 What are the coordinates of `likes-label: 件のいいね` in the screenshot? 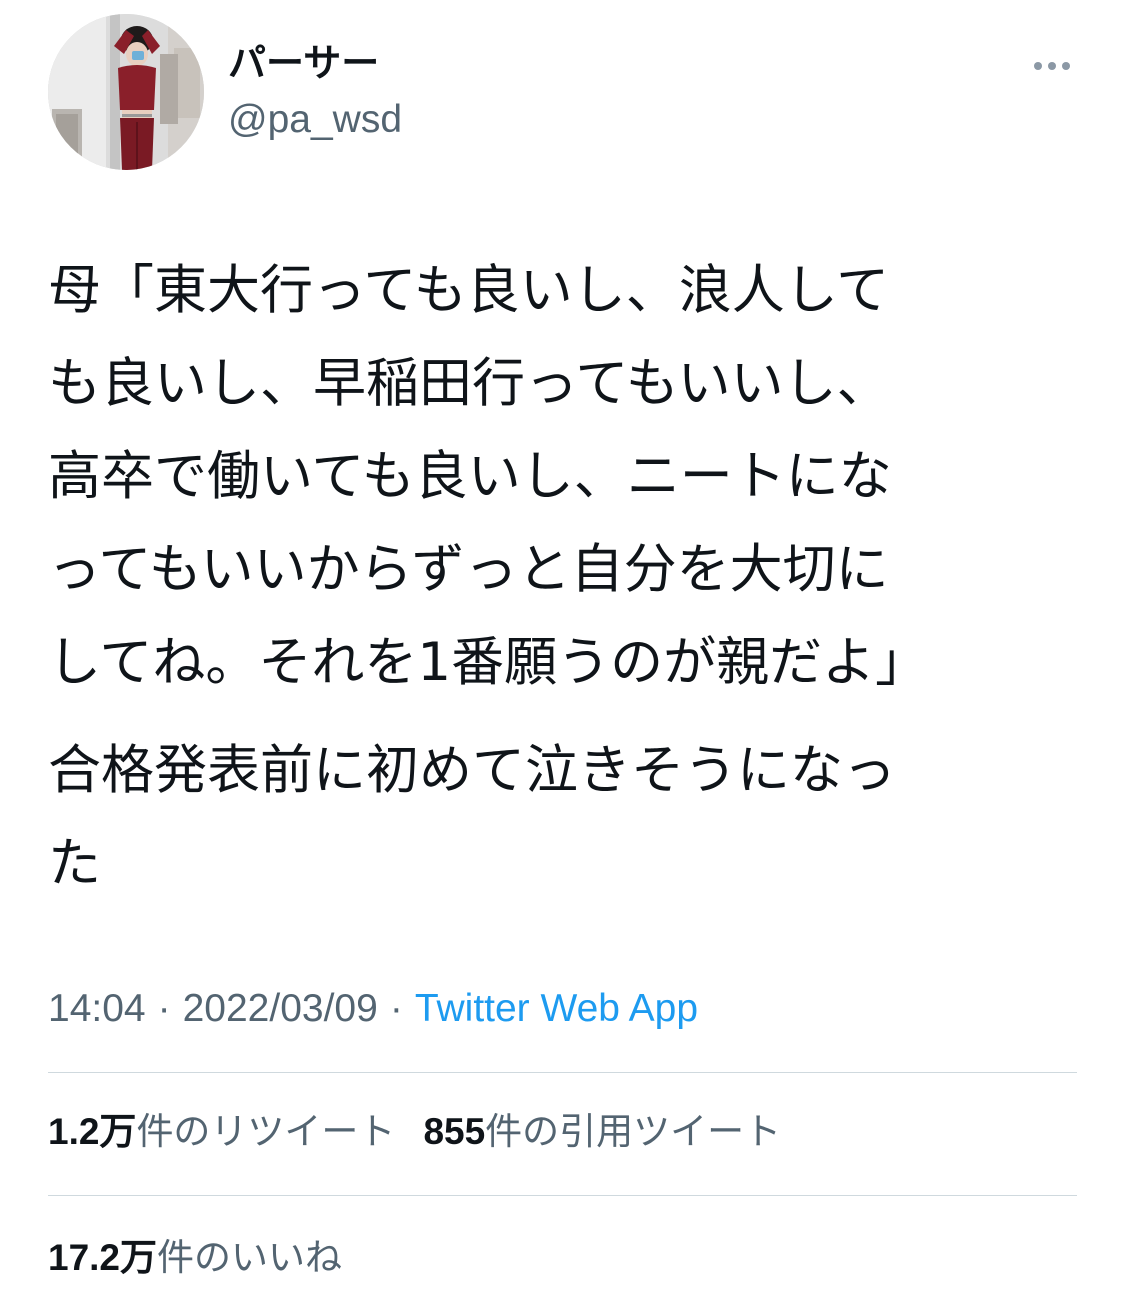 It's located at (250, 1257).